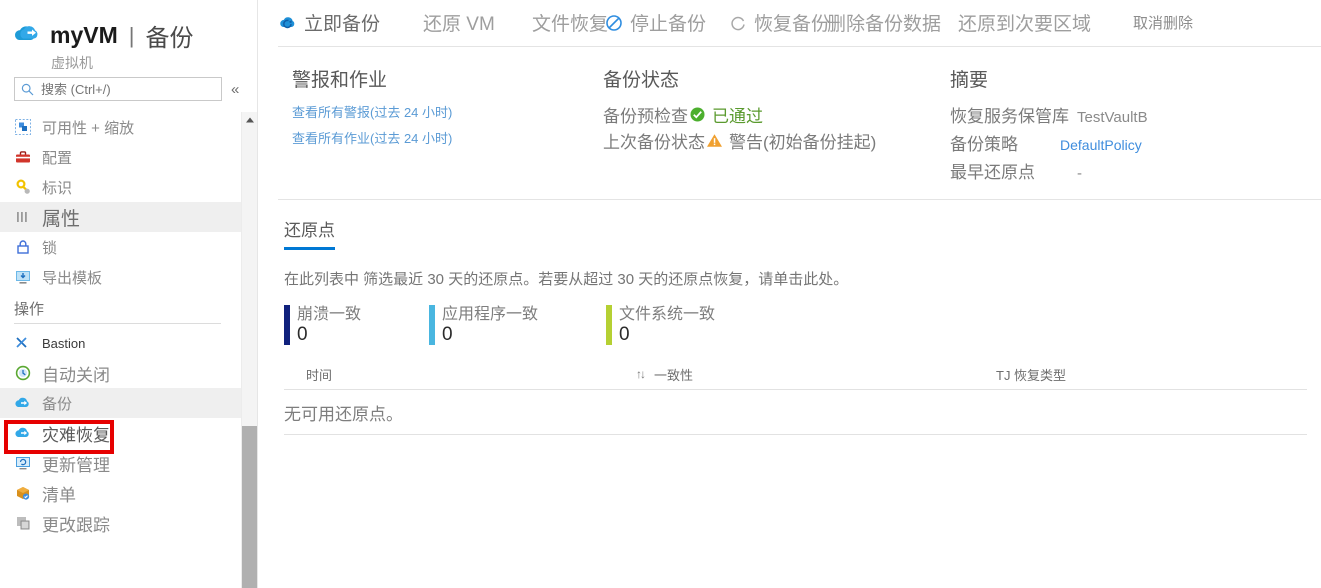 Image resolution: width=1321 pixels, height=588 pixels. I want to click on table-header-row: 时间 ↑↓ 一致性 TJ 恢复类型, so click(795, 374).